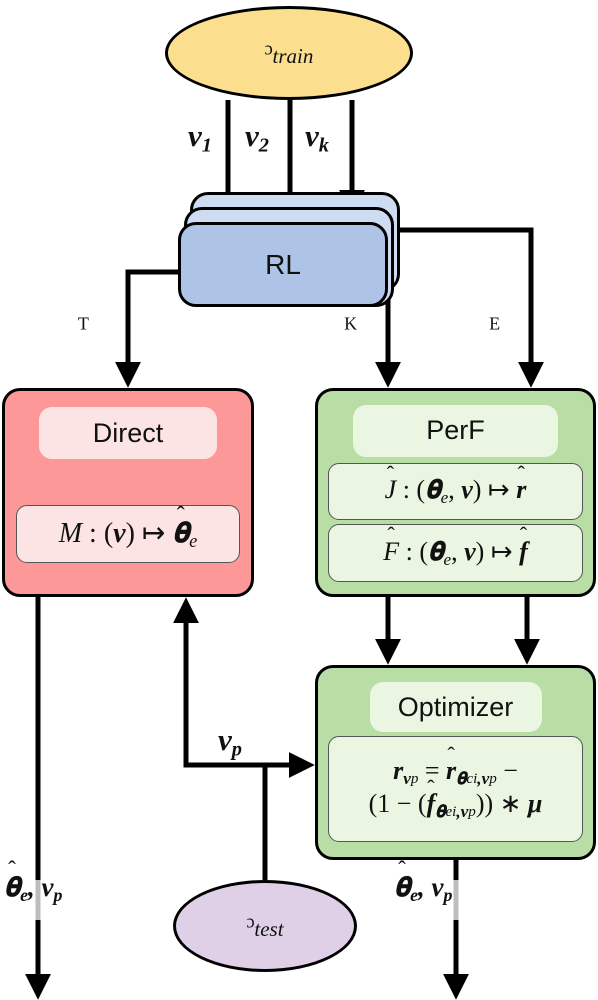 The image size is (598, 1000). I want to click on perf-header-label: PerF, so click(455, 430).